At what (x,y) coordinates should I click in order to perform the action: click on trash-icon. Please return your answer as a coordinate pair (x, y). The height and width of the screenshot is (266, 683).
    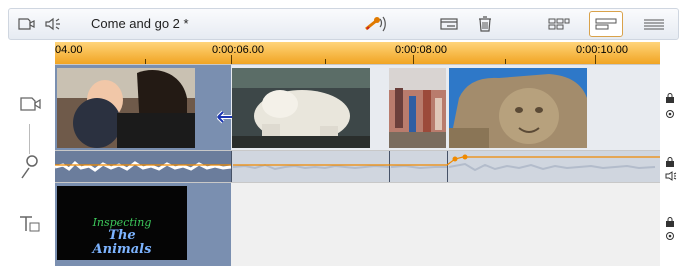
    Looking at the image, I should click on (485, 24).